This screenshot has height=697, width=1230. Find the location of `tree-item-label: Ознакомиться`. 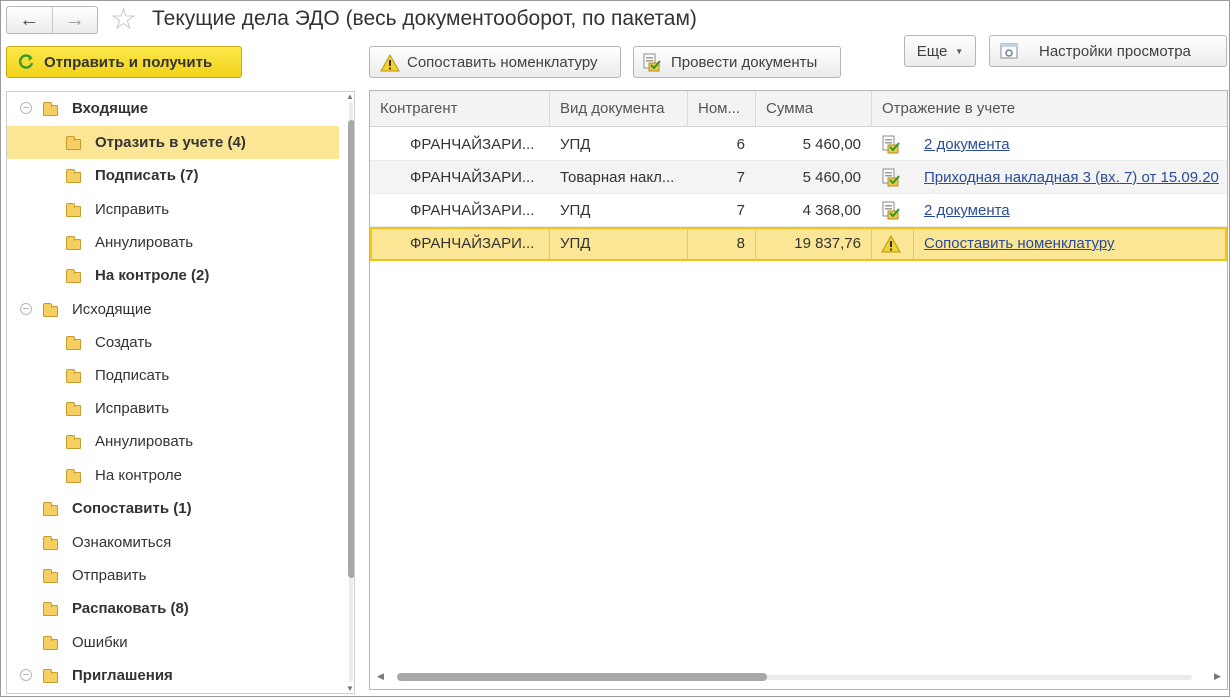

tree-item-label: Ознакомиться is located at coordinates (122, 542).